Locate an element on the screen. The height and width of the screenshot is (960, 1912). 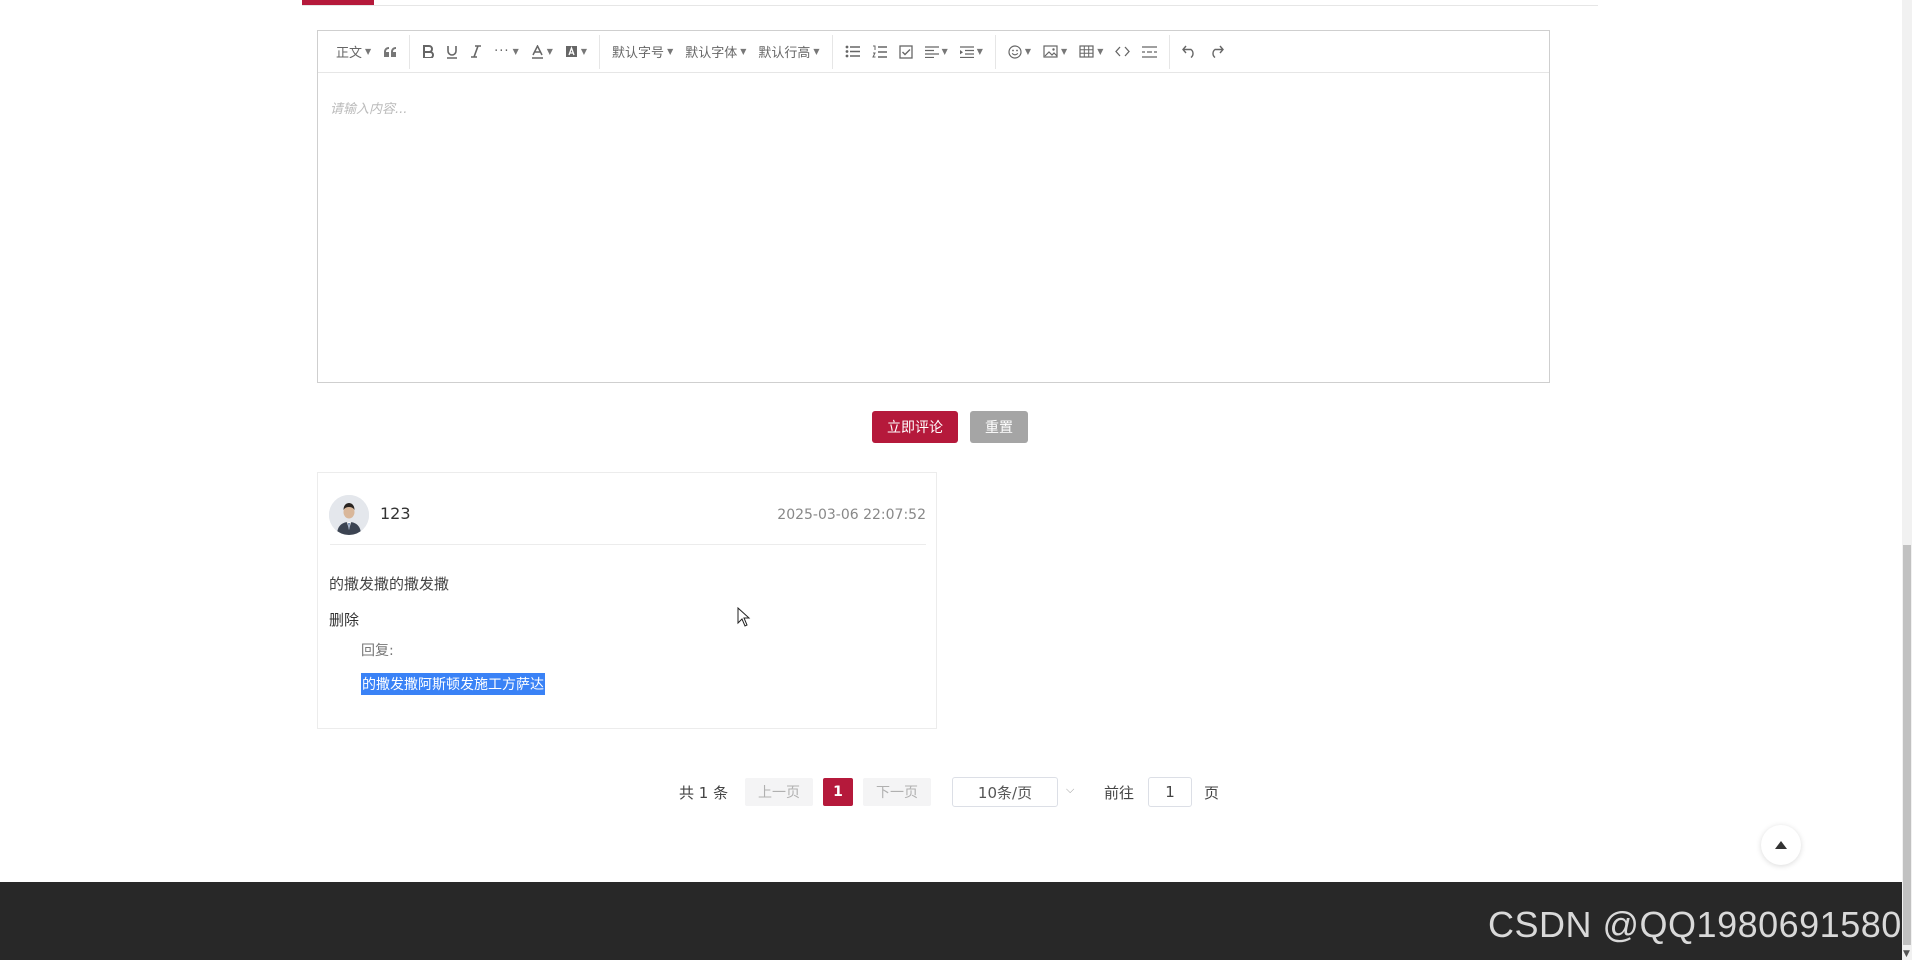
bold-icon is located at coordinates (429, 51).